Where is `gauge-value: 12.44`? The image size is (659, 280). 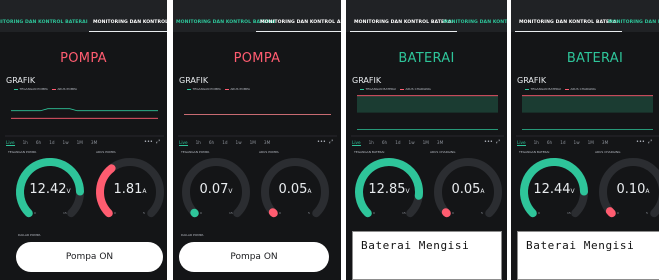
gauge-value: 12.44 is located at coordinates (552, 189).